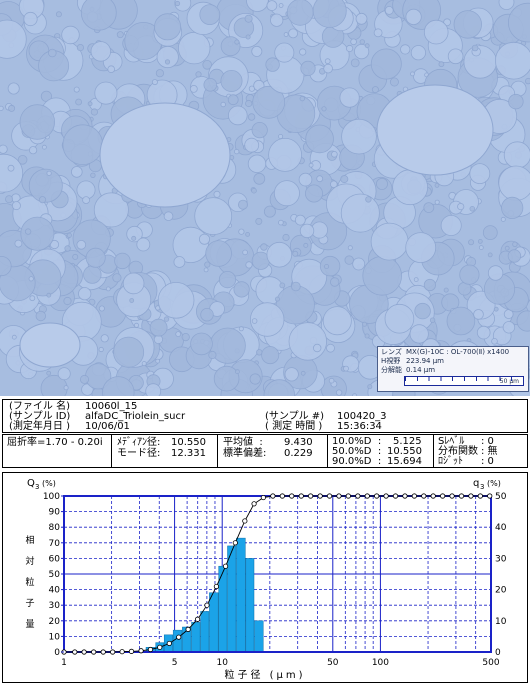 This screenshot has height=686, width=530. Describe the element at coordinates (359, 426) in the screenshot. I see `time-value: 15:36:34` at that location.